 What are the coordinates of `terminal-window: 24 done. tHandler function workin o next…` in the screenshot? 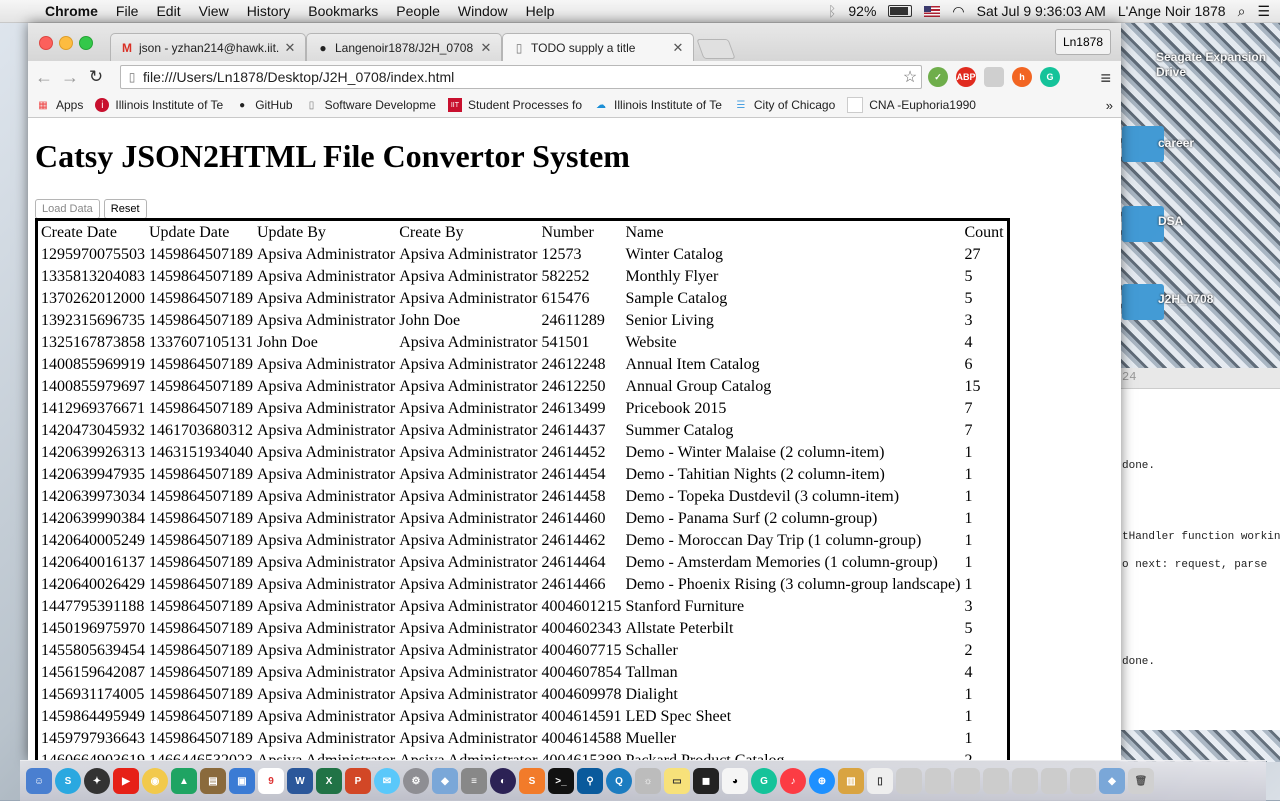 It's located at (1200, 549).